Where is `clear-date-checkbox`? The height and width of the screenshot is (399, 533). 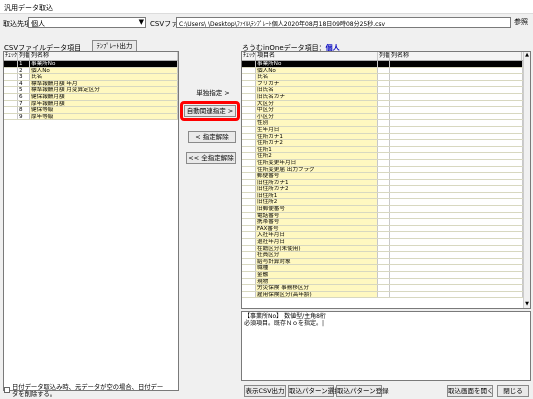
clear-date-checkbox is located at coordinates (7, 390).